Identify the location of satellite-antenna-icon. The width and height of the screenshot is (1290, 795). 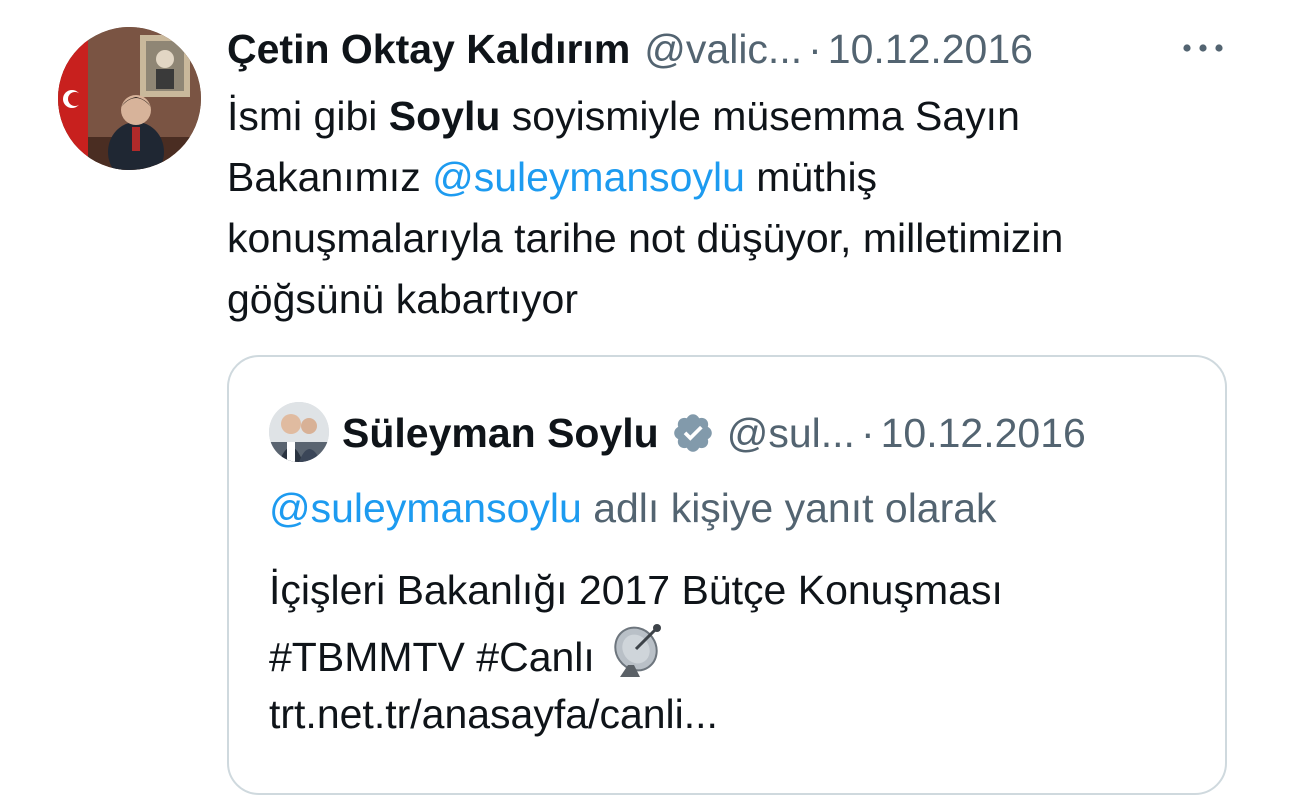
(636, 651).